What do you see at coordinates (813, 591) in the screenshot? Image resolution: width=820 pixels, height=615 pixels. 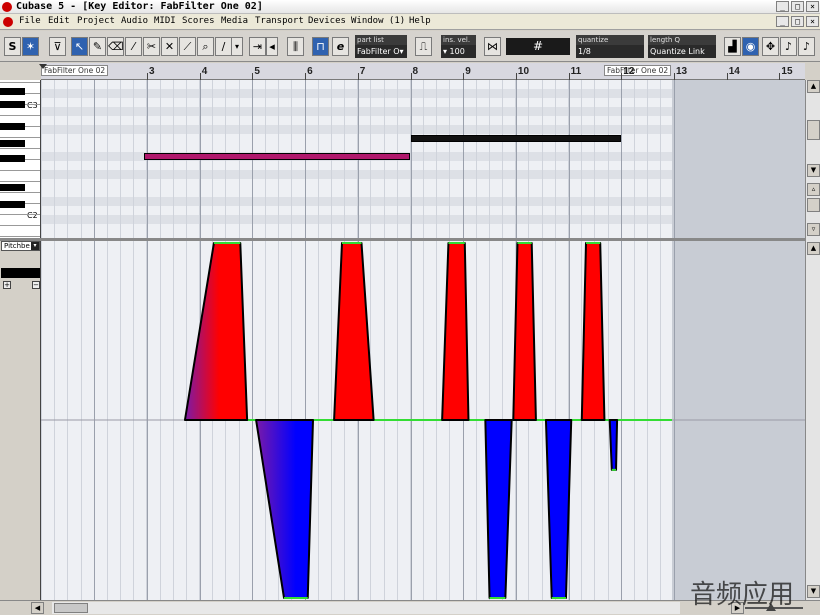 I see `lane-scroll-down-button: ▼` at bounding box center [813, 591].